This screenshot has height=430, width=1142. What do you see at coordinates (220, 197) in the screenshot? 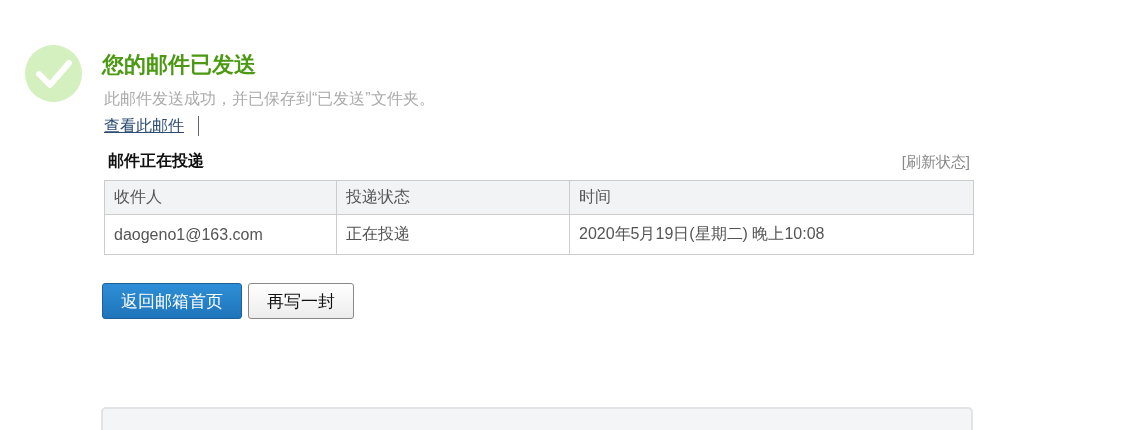
I see `column-header: 收件人` at bounding box center [220, 197].